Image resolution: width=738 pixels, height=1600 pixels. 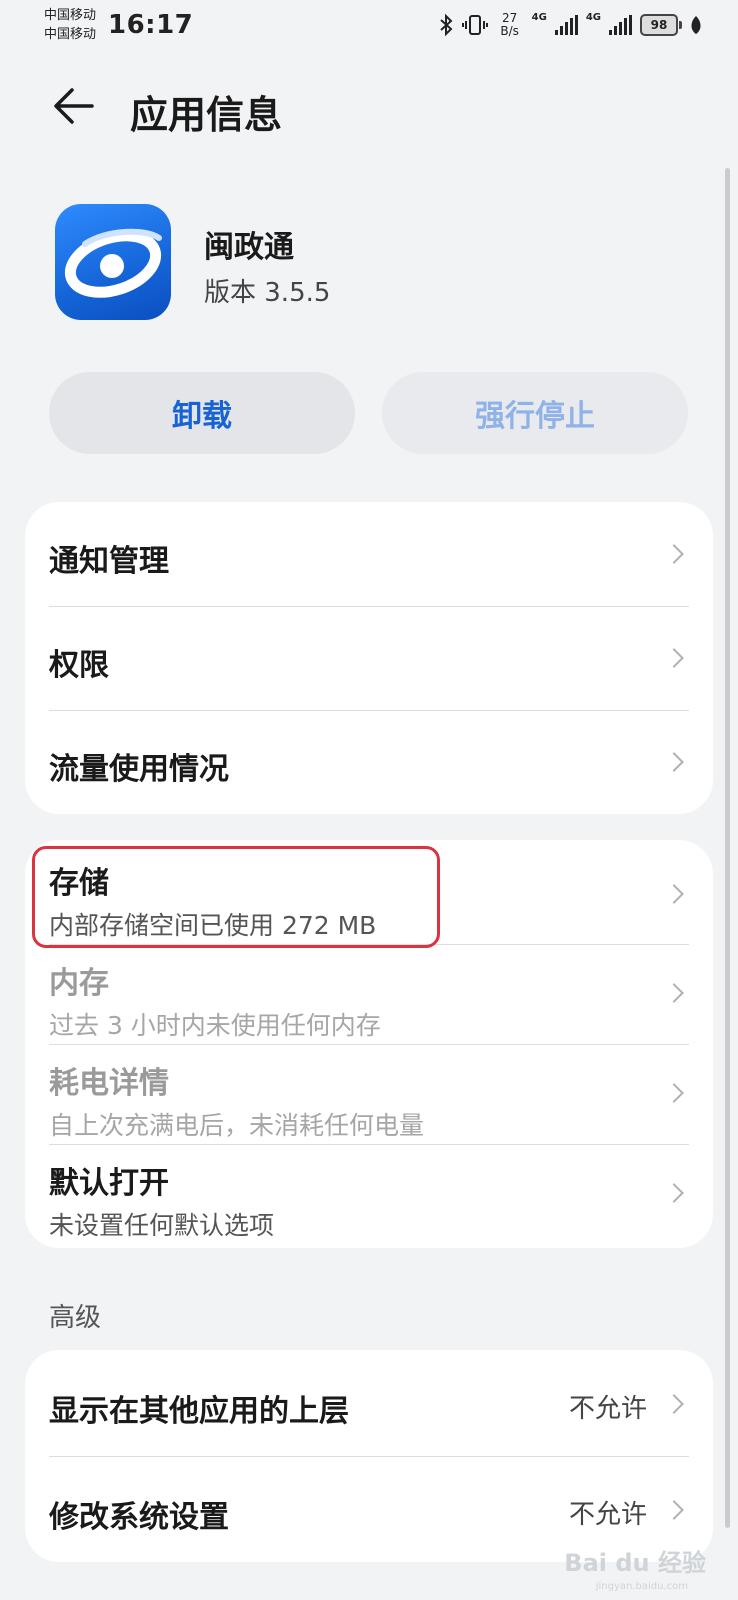 I want to click on app-icon, so click(x=113, y=262).